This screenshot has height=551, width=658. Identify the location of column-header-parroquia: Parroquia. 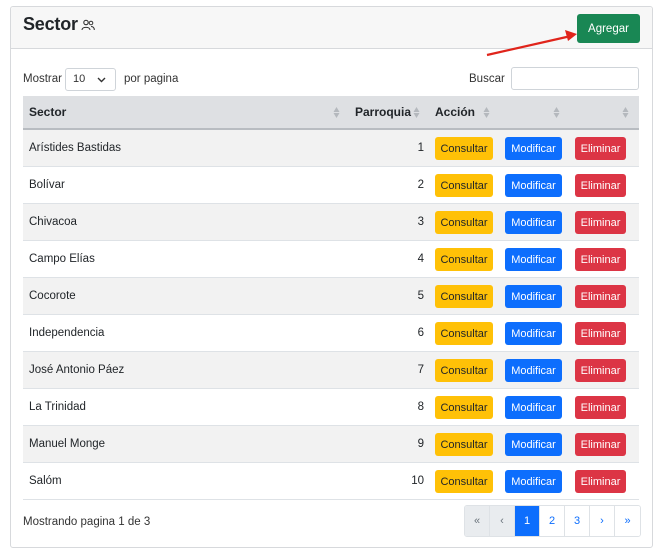
(383, 112).